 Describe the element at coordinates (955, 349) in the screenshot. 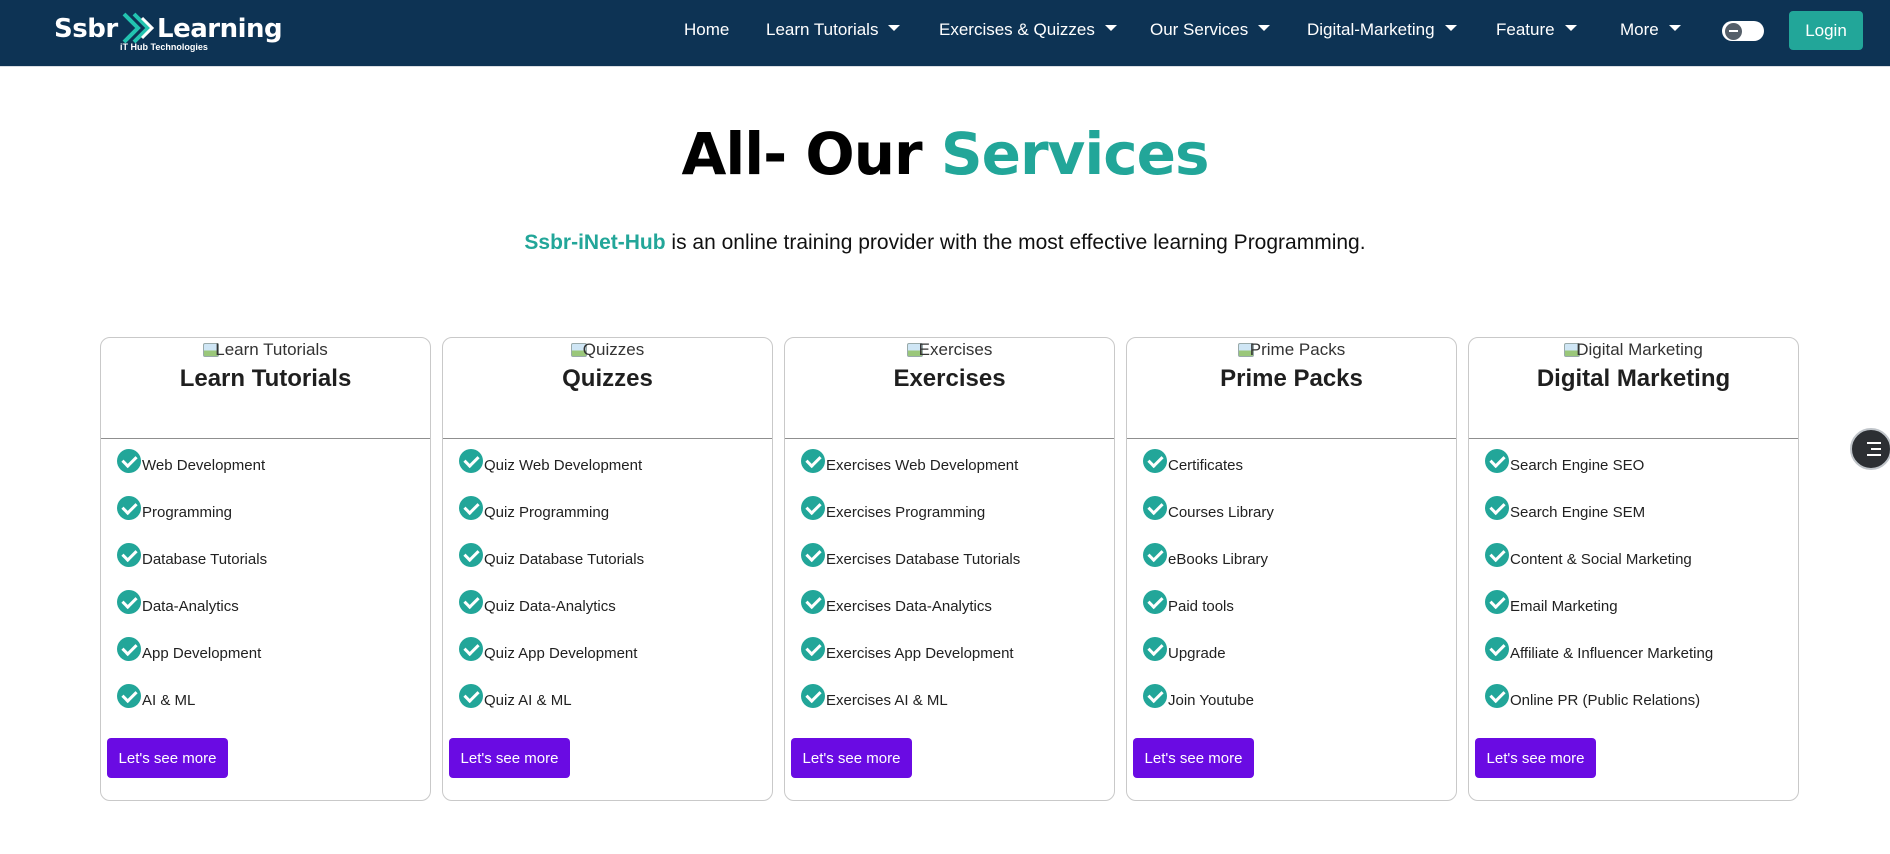

I see `card-image-alt: Exercises` at that location.